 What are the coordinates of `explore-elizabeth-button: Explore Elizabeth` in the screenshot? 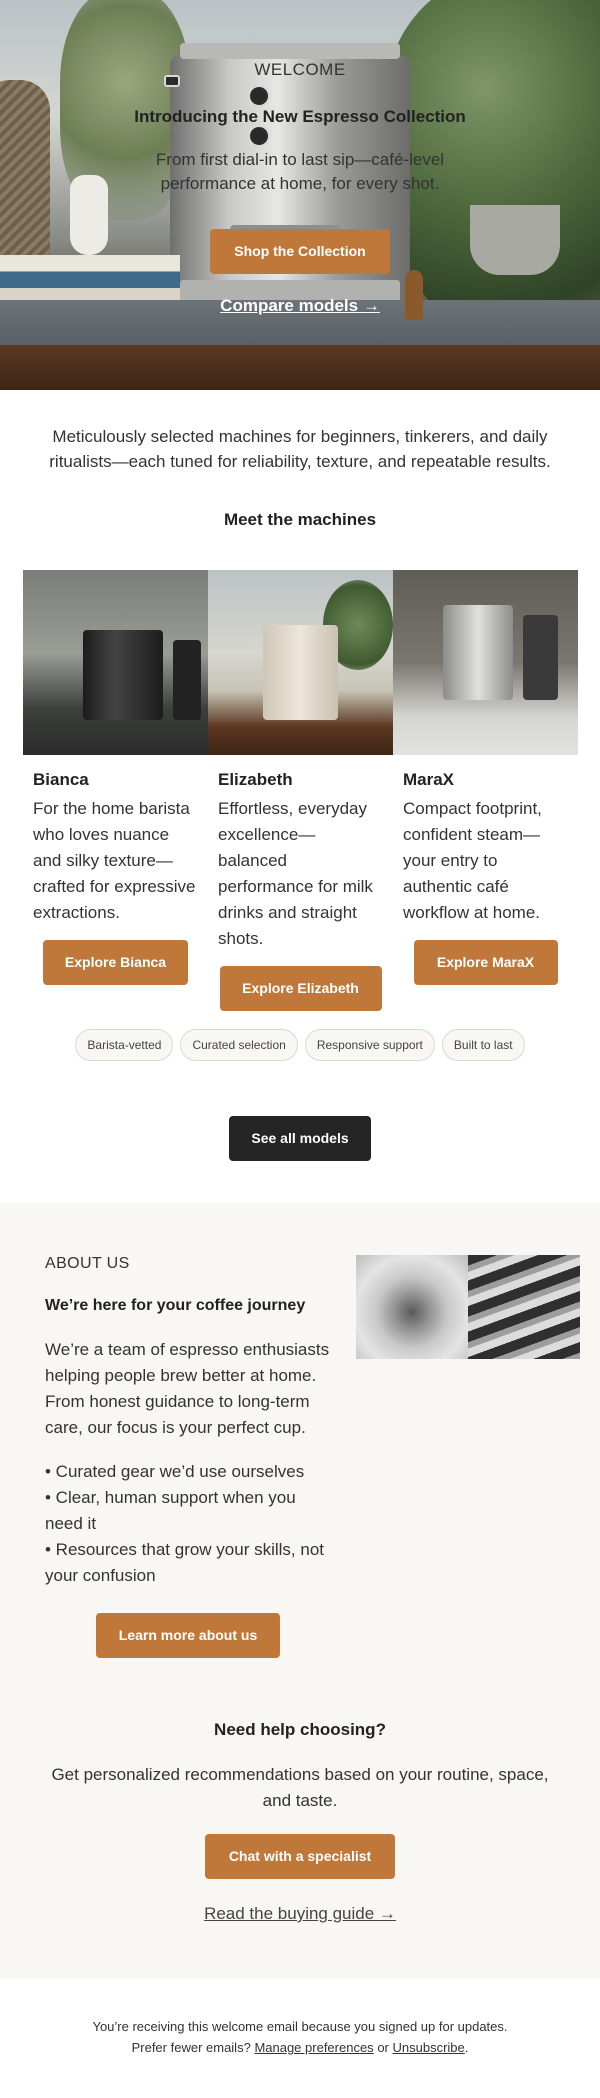 It's located at (300, 988).